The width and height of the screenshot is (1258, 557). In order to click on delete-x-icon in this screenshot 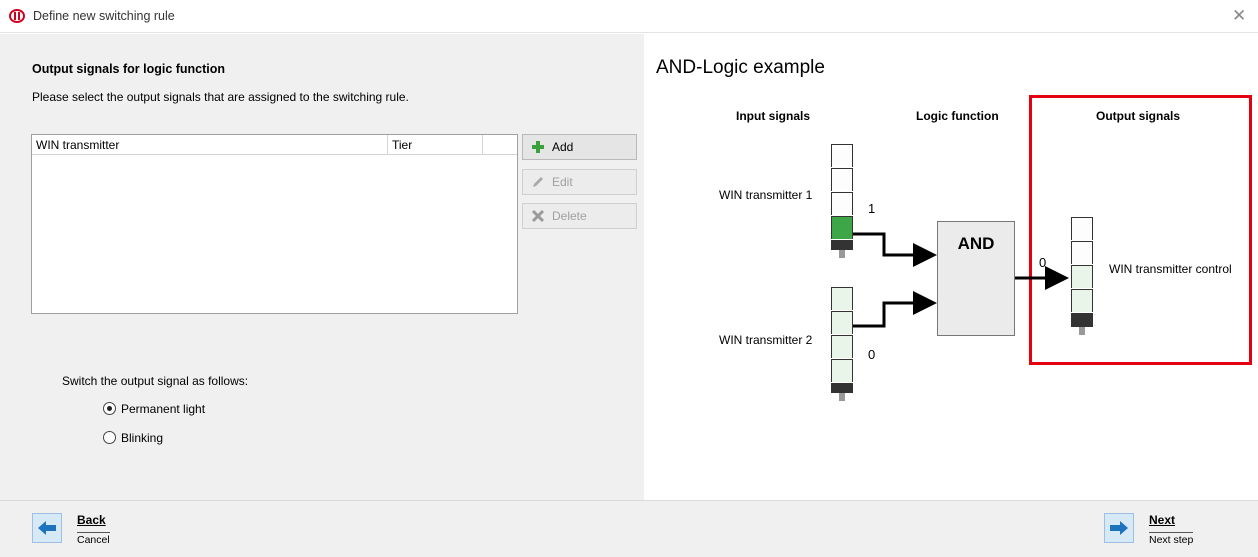, I will do `click(538, 216)`.